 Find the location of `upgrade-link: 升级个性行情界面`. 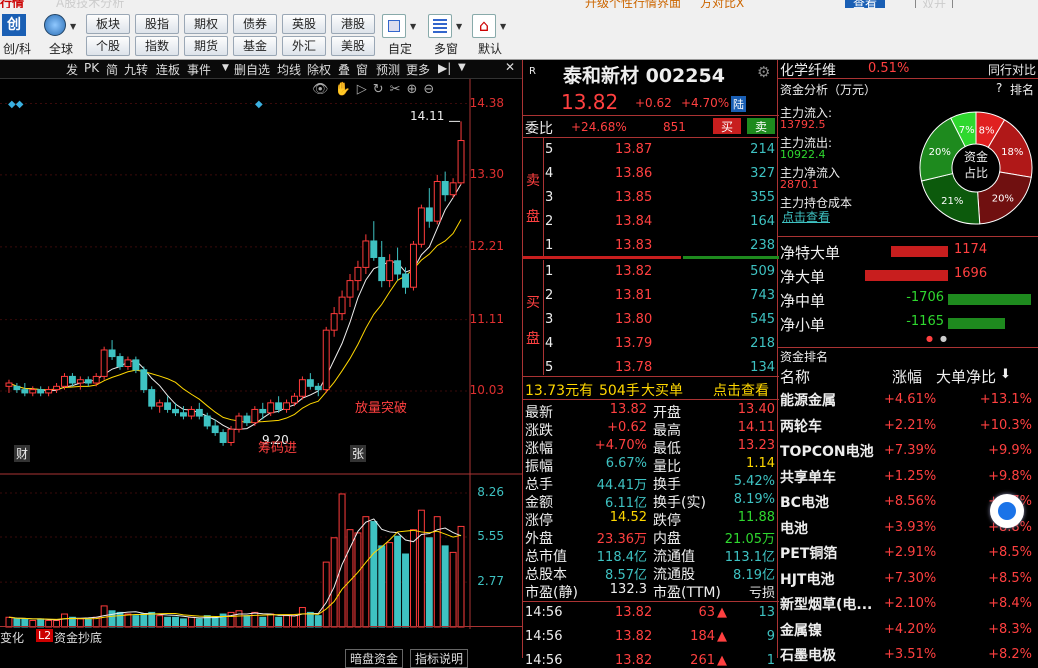

upgrade-link: 升级个性行情界面 is located at coordinates (633, 4).